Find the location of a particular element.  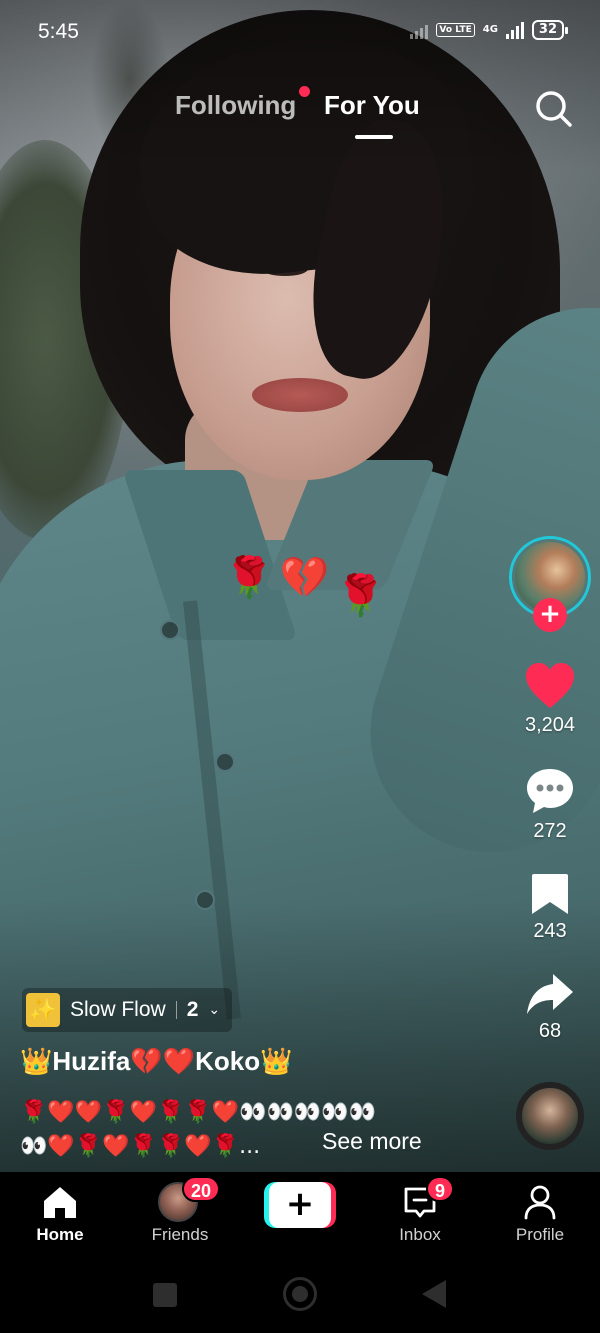

chevron-down-icon: ⌄ is located at coordinates (214, 1010).